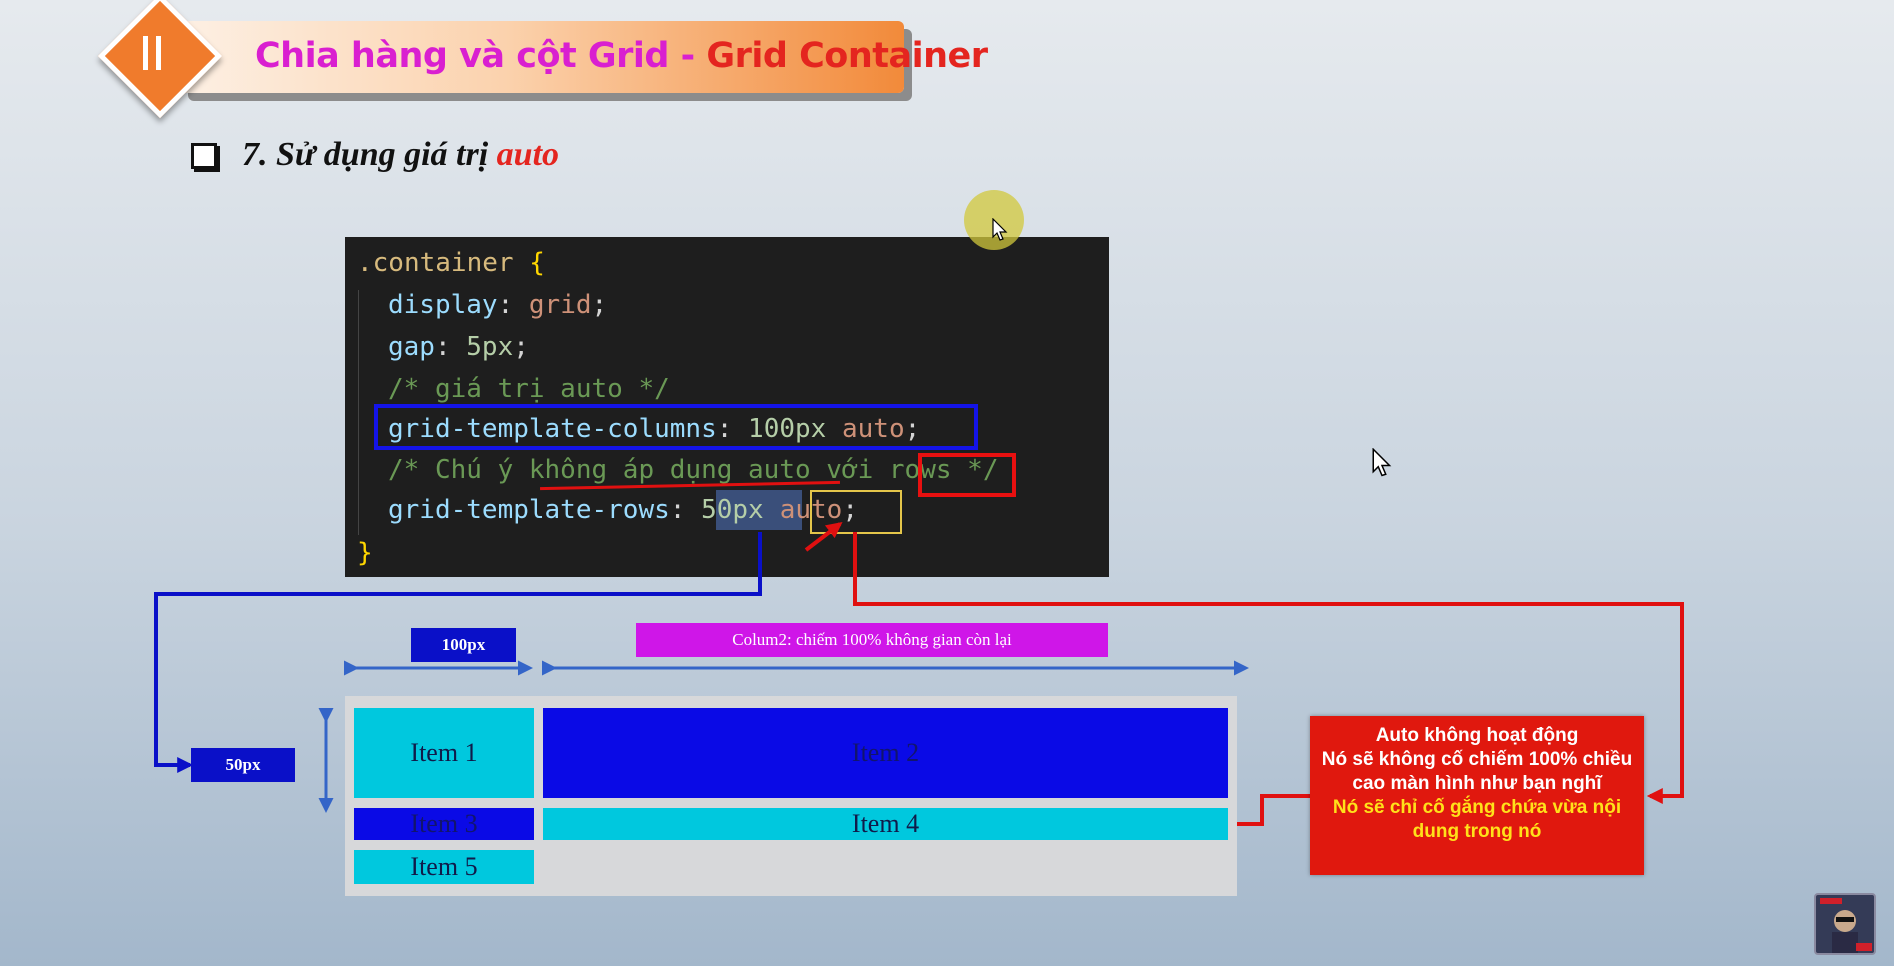 Image resolution: width=1894 pixels, height=966 pixels. I want to click on grid-item-2: Item 2, so click(885, 753).